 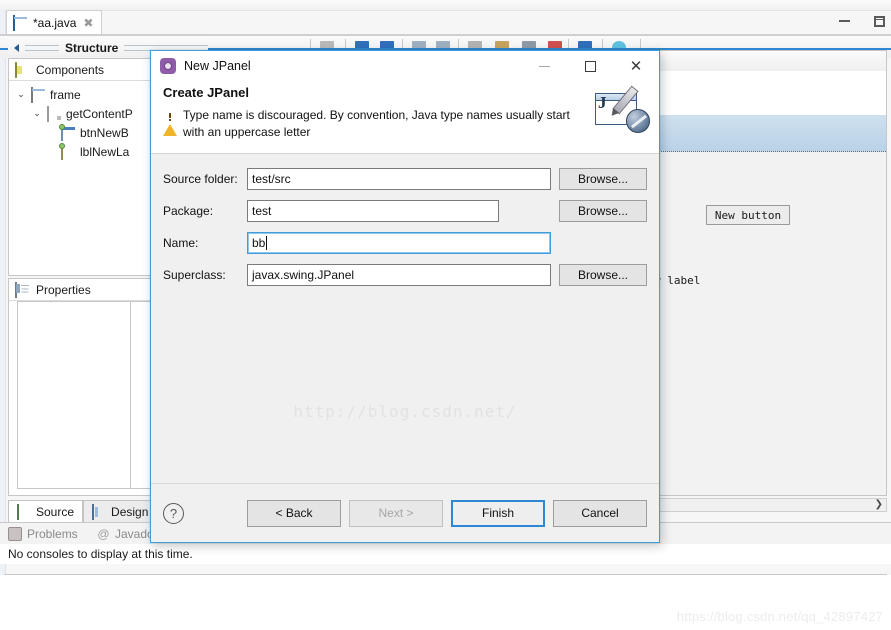 I want to click on tab-problems: Problems, so click(x=43, y=534).